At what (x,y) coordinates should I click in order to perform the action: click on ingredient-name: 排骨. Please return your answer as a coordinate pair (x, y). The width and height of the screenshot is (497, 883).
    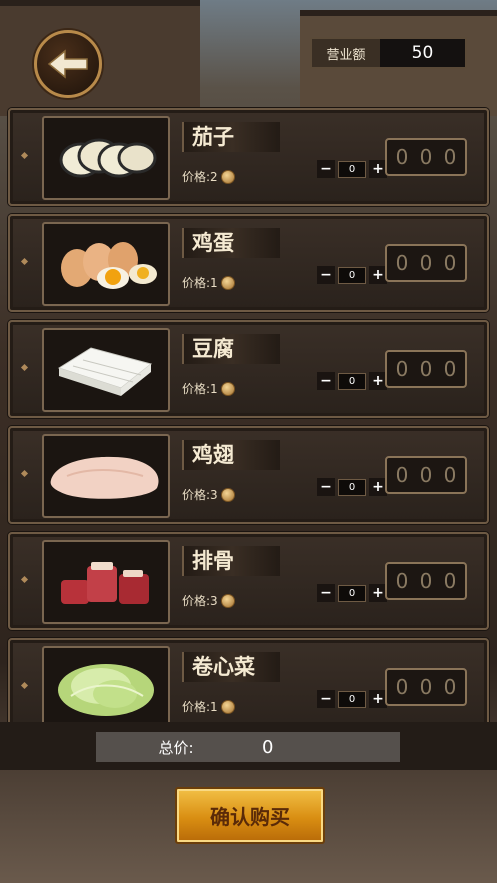
    Looking at the image, I should click on (231, 561).